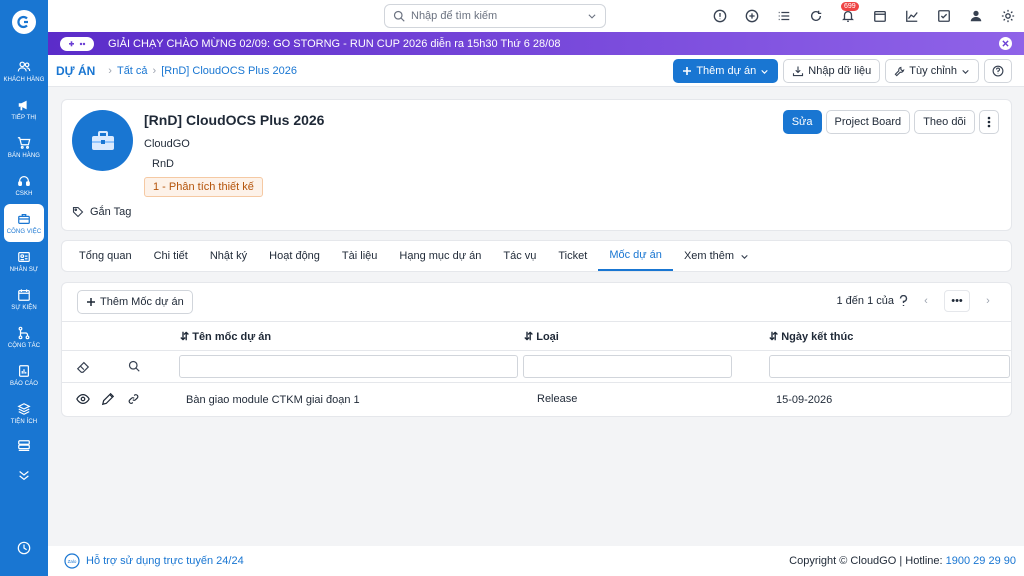 This screenshot has height=576, width=1024. I want to click on filter-type-input, so click(627, 366).